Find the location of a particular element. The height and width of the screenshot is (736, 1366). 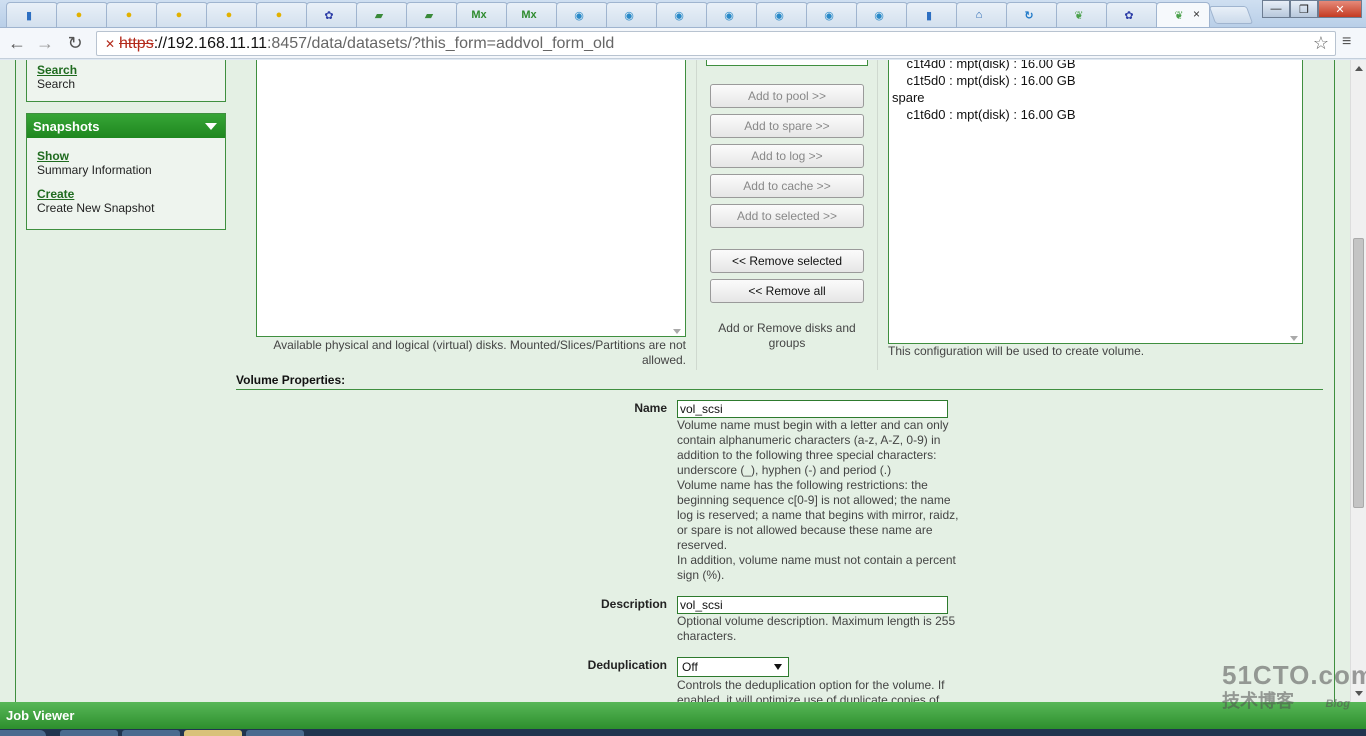

add-to-cache-button: Add to cache >> is located at coordinates (787, 186).